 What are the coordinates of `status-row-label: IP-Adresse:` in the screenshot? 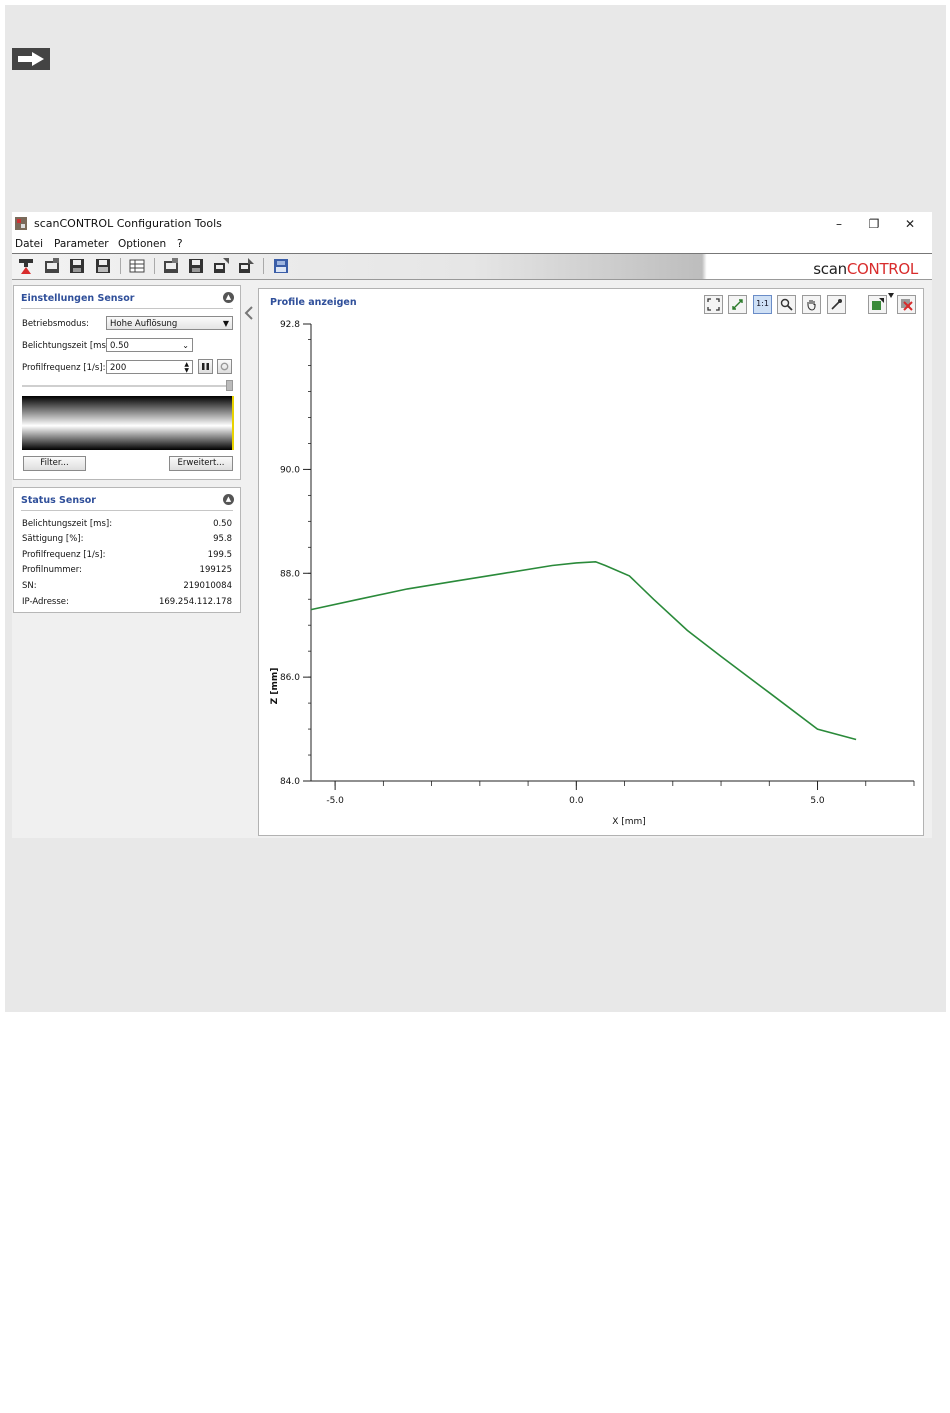 It's located at (45, 602).